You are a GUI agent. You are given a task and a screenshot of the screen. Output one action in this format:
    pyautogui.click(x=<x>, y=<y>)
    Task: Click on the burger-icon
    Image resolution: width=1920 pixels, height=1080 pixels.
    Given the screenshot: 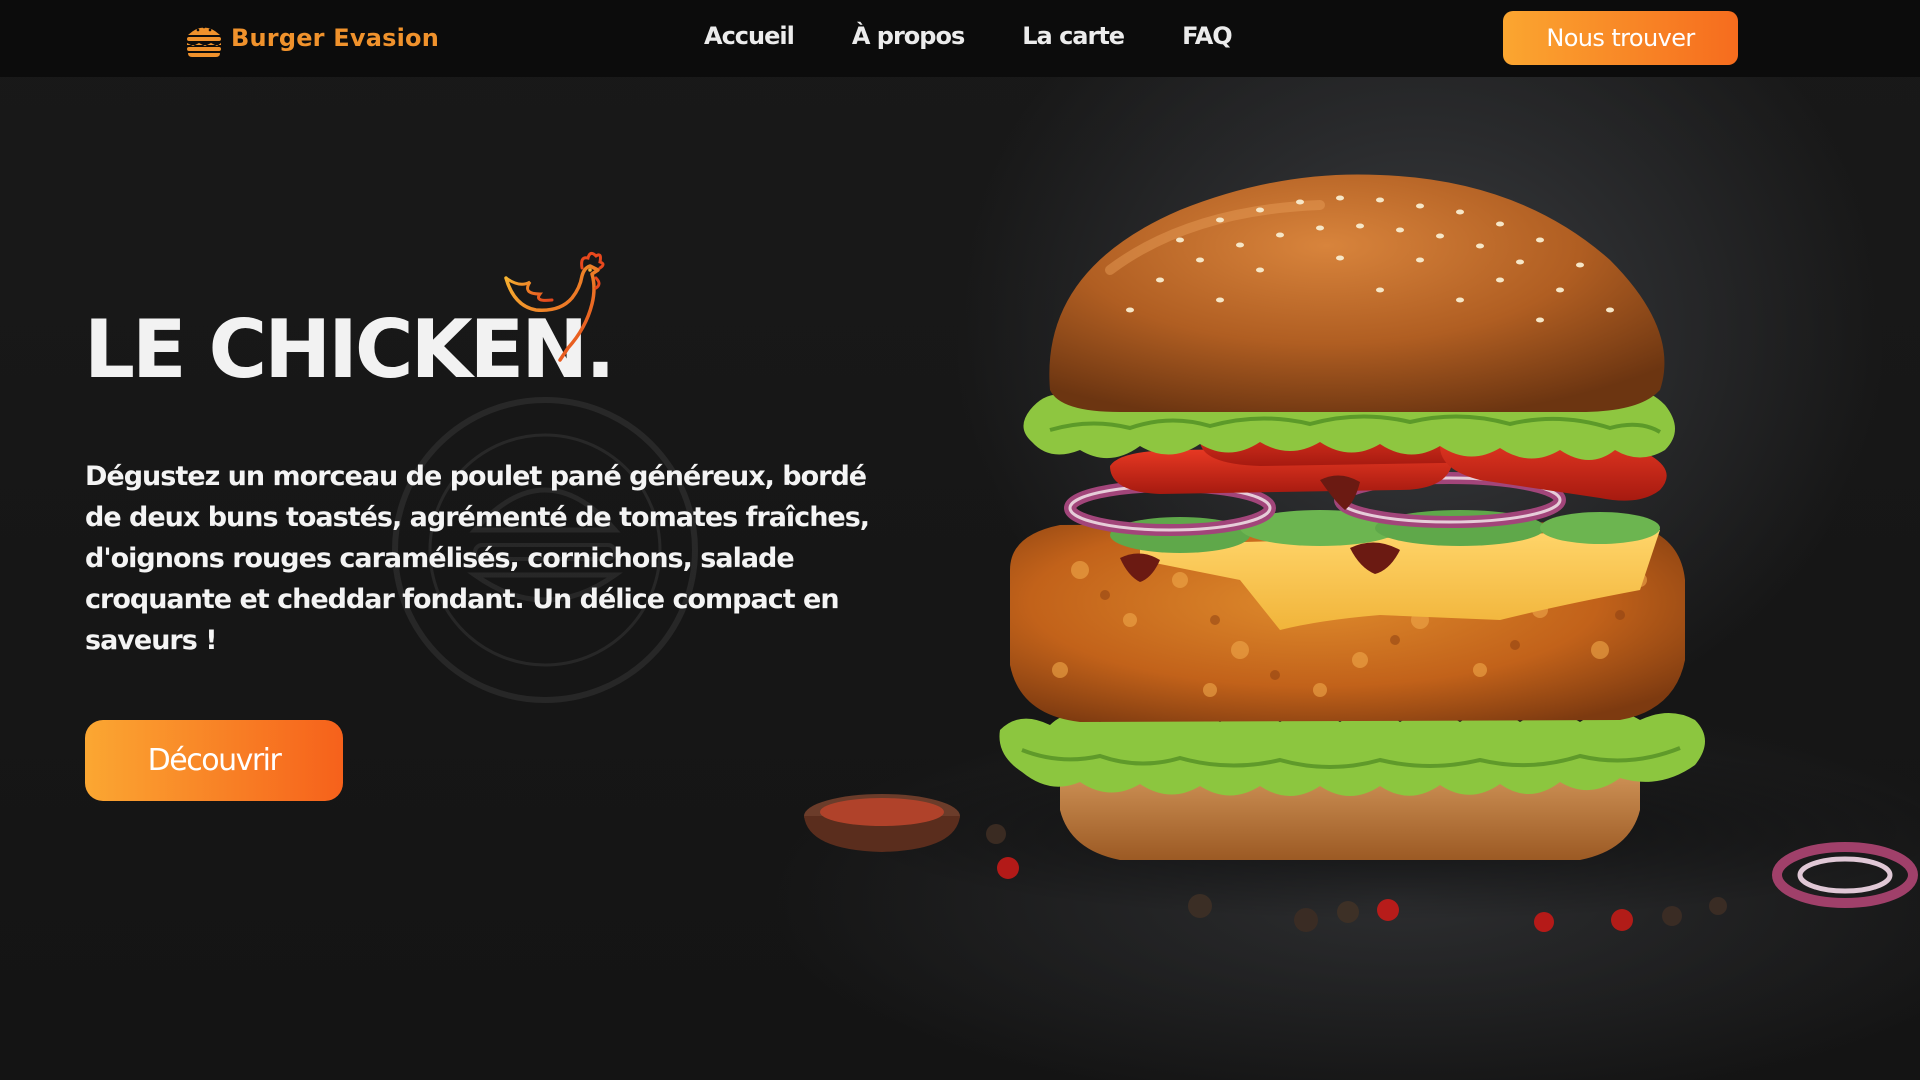 What is the action you would take?
    pyautogui.click(x=204, y=41)
    